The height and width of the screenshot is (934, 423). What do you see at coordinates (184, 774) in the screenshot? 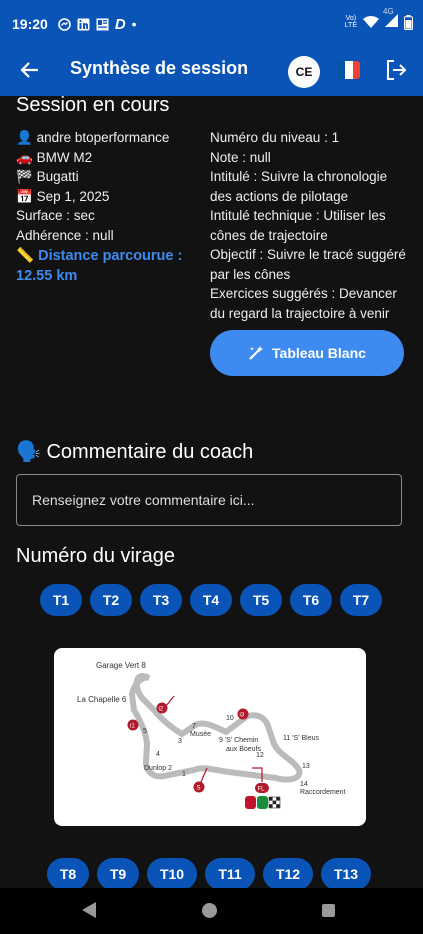
I see `track-label: 1` at bounding box center [184, 774].